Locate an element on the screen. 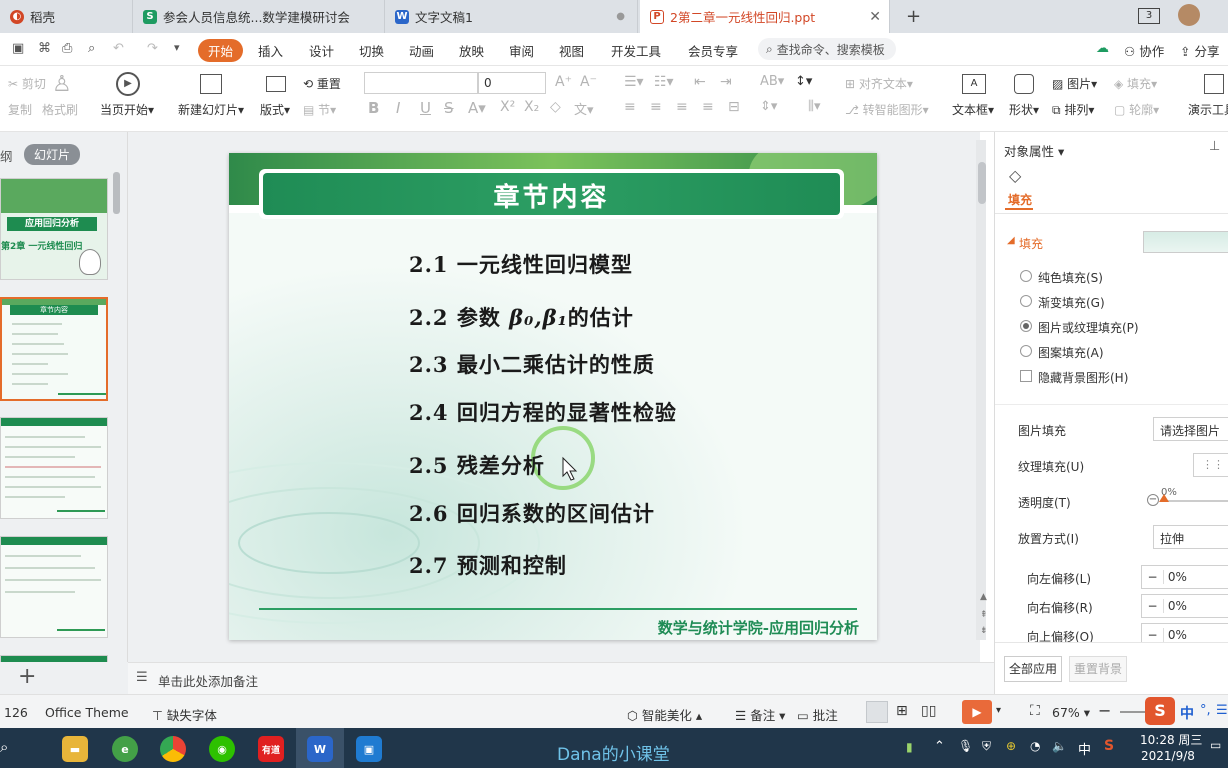 This screenshot has height=768, width=1228. save-icon: ▣ is located at coordinates (18, 48).